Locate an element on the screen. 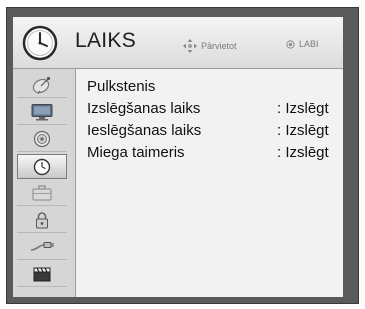 The height and width of the screenshot is (309, 365). clapperboard-icon is located at coordinates (42, 274).